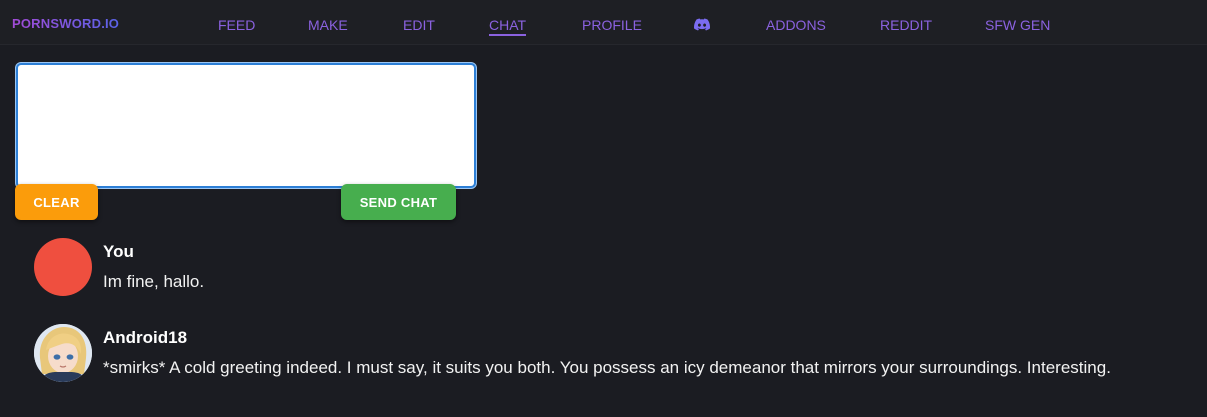 Image resolution: width=1207 pixels, height=417 pixels. What do you see at coordinates (65, 23) in the screenshot?
I see `brand-logo: PORNSWORD.IO` at bounding box center [65, 23].